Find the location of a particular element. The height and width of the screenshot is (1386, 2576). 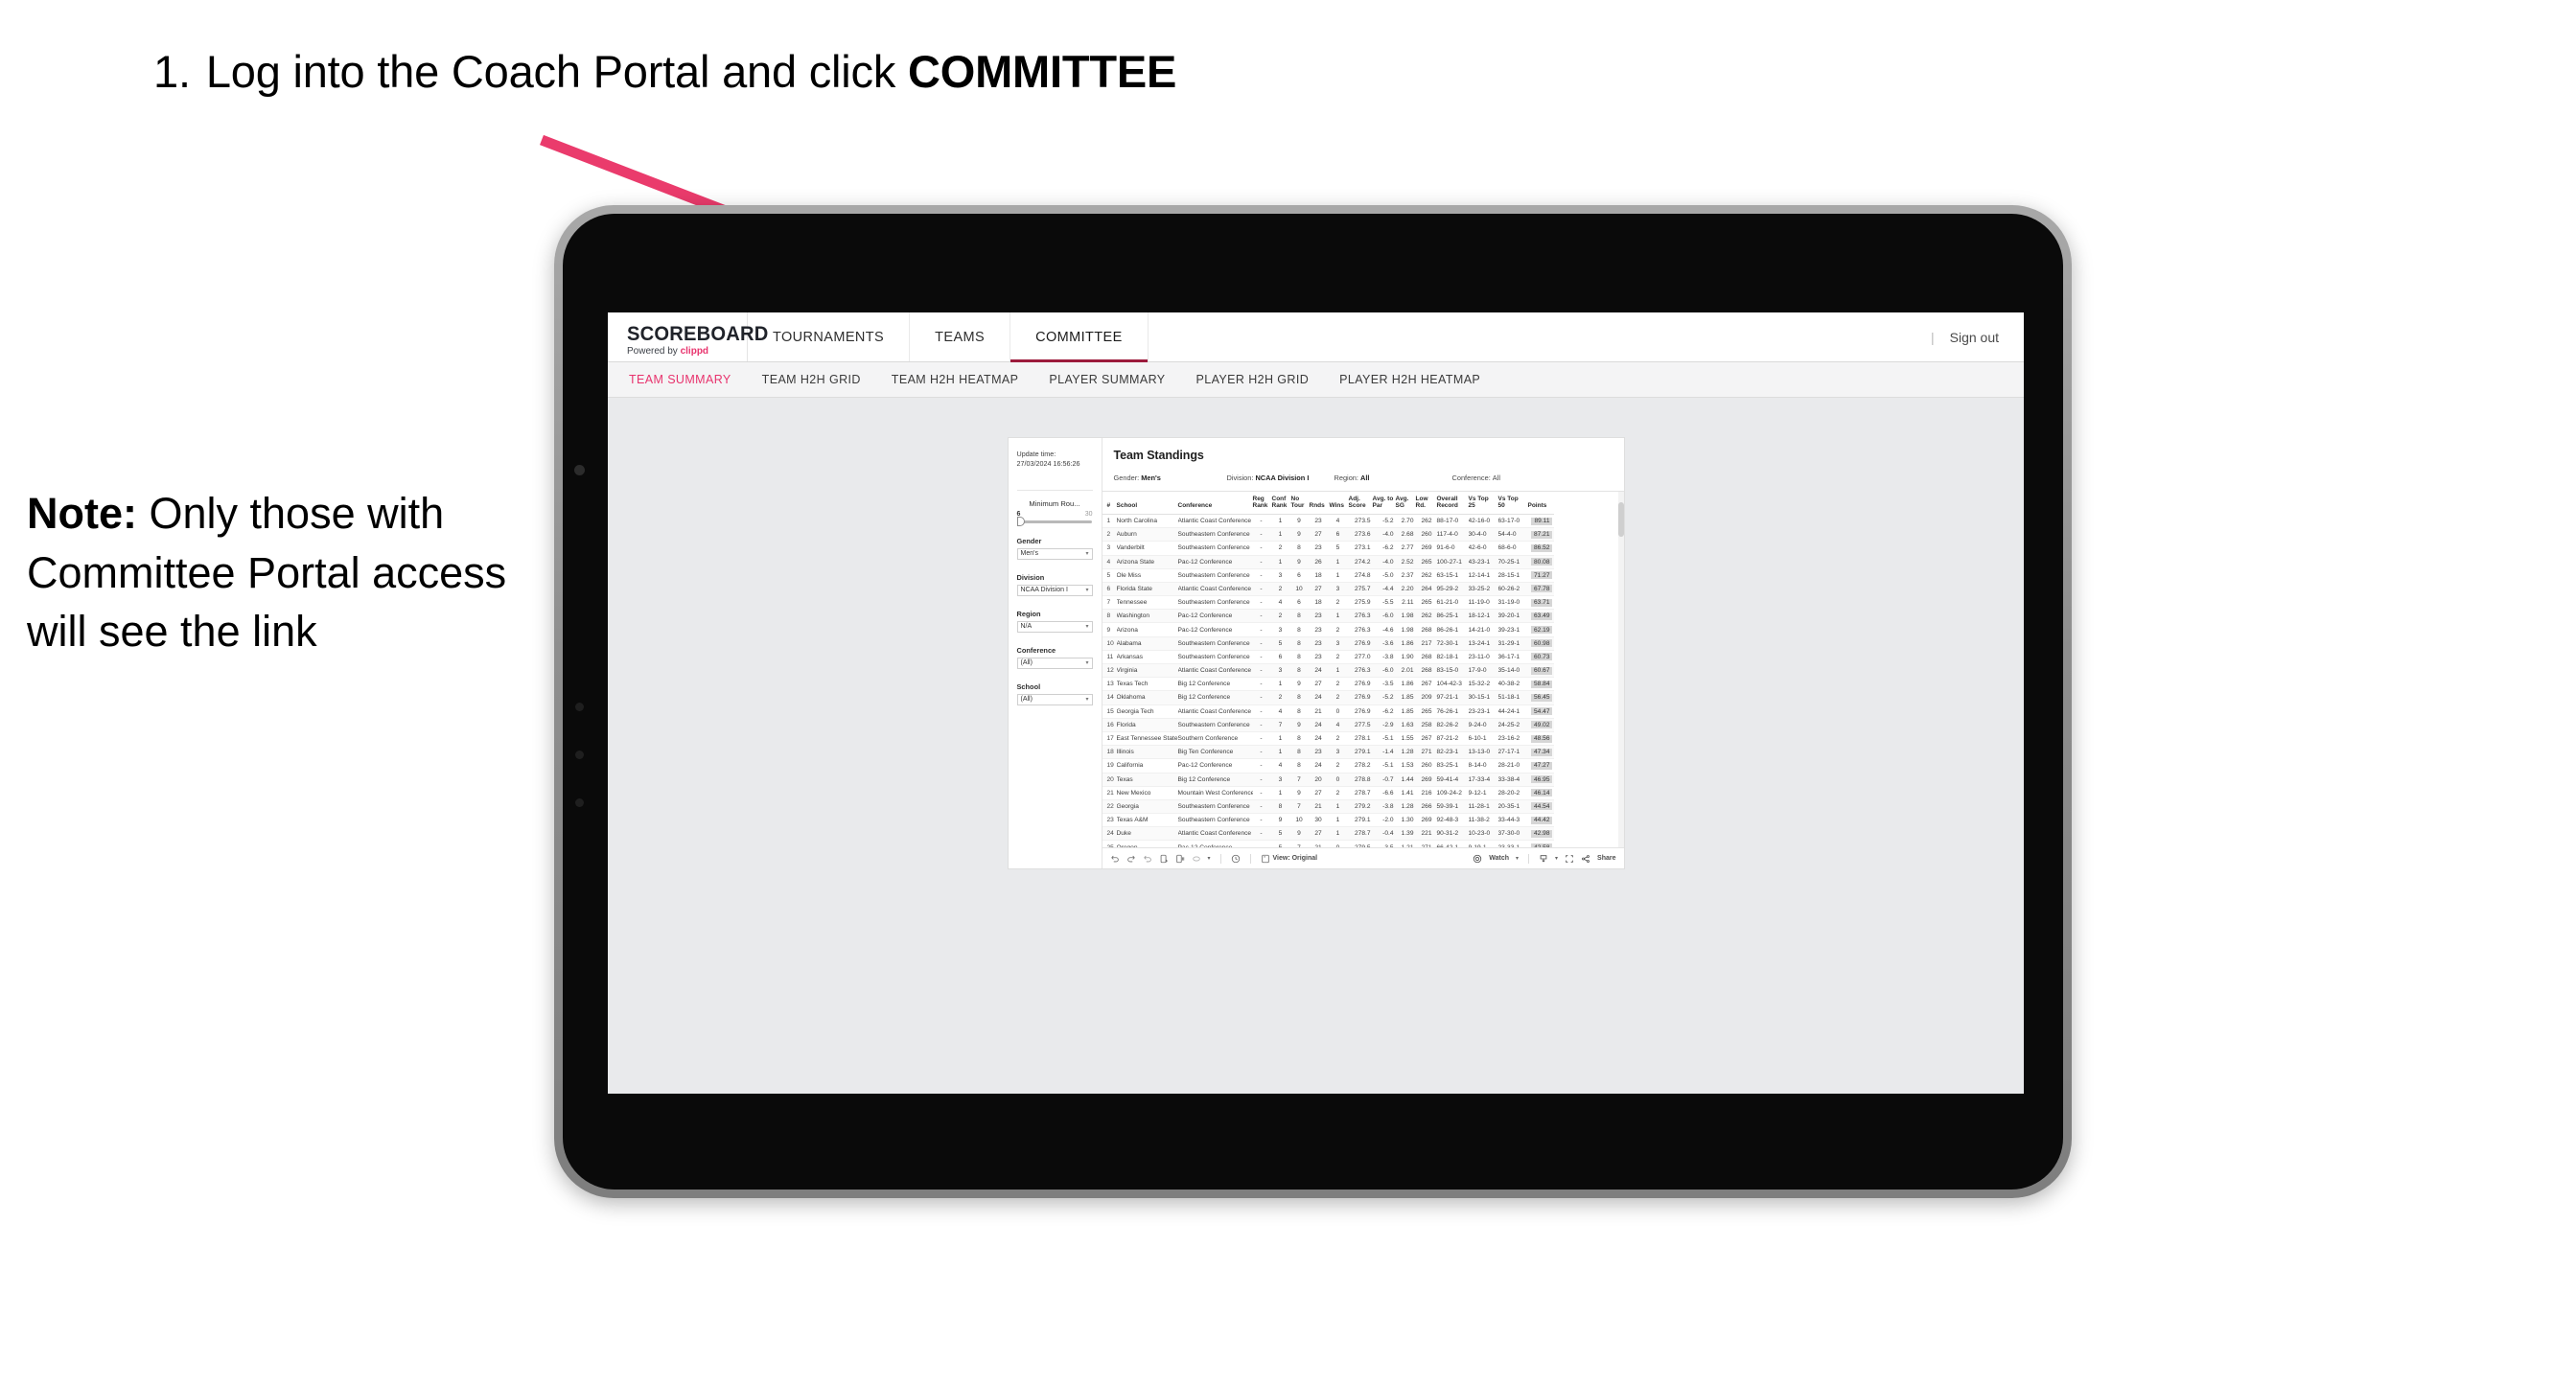

col-rank-header: # is located at coordinates (1109, 504).